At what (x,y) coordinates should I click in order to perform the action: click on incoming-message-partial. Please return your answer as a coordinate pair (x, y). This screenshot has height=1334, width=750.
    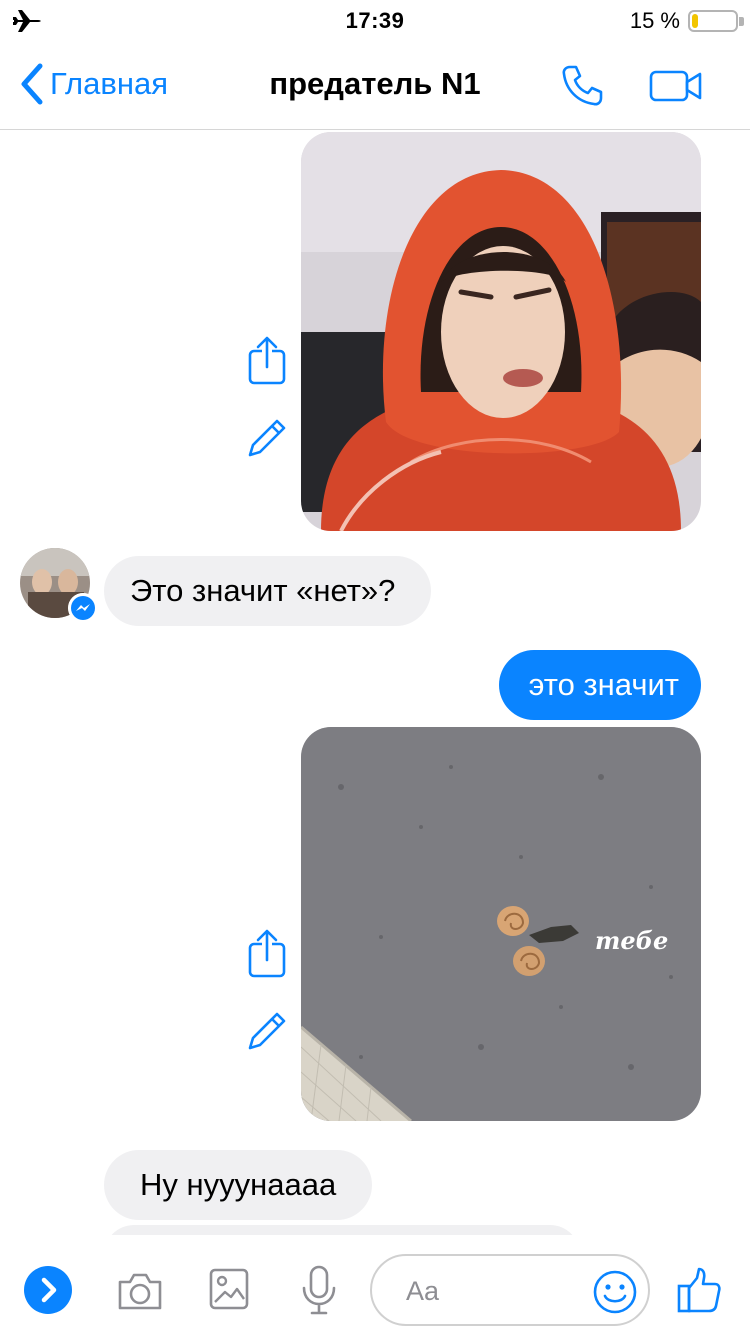
    Looking at the image, I should click on (342, 1230).